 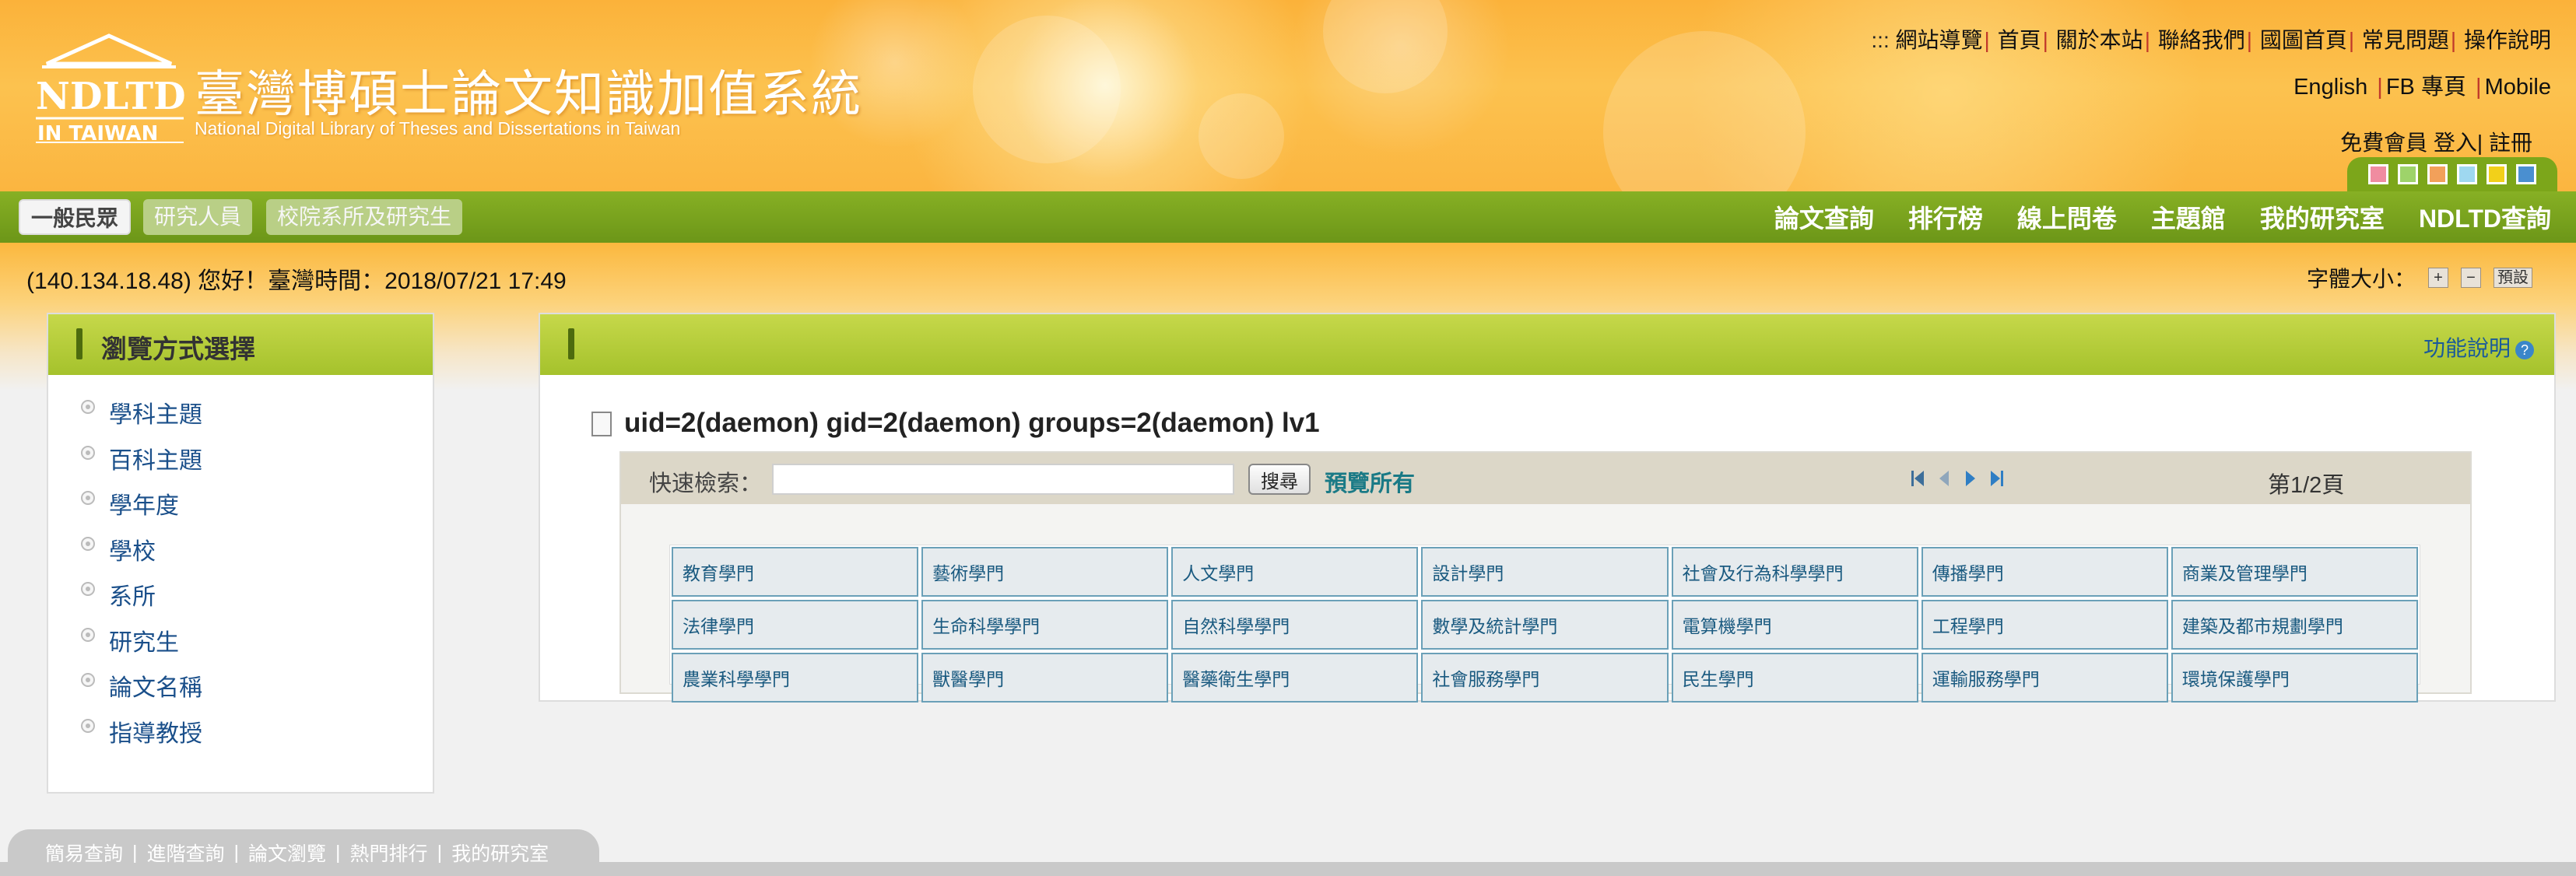 What do you see at coordinates (241, 691) in the screenshot?
I see `browse-thesis-title: 論文名稱` at bounding box center [241, 691].